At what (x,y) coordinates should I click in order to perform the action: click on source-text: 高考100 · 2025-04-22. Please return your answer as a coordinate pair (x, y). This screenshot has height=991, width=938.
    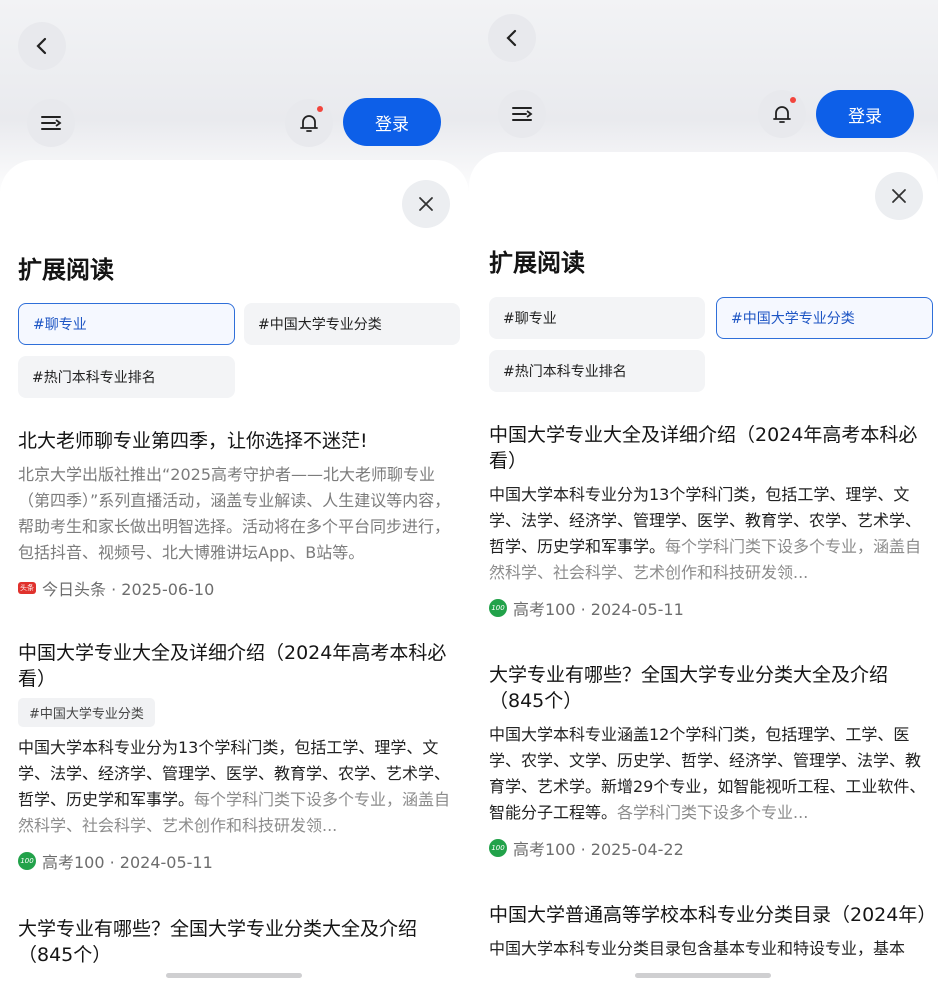
    Looking at the image, I should click on (598, 849).